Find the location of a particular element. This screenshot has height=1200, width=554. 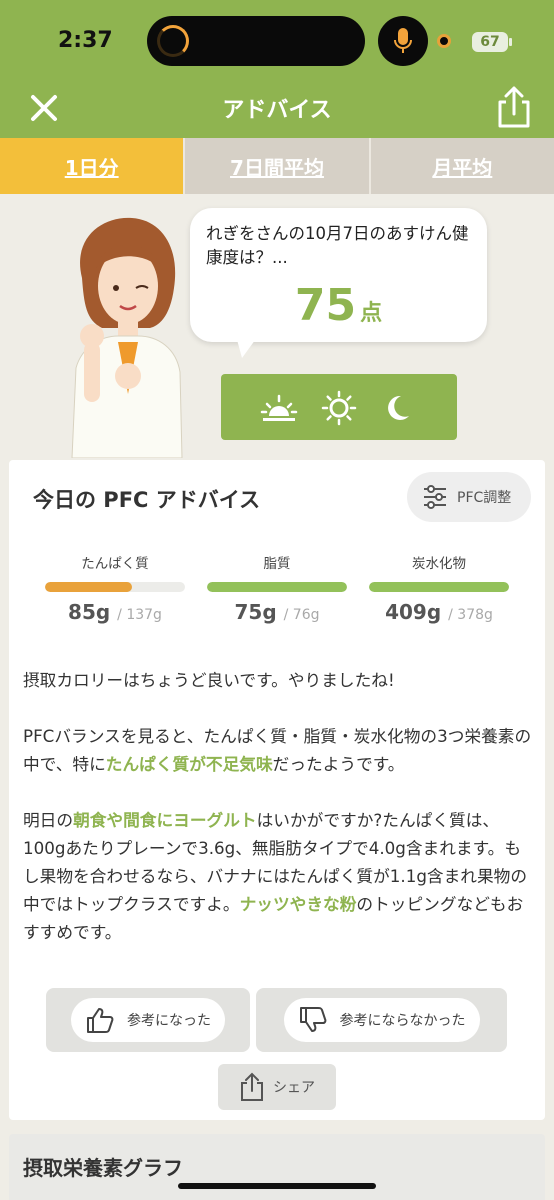

pfc-adjust-button: PFC調整 is located at coordinates (469, 497).